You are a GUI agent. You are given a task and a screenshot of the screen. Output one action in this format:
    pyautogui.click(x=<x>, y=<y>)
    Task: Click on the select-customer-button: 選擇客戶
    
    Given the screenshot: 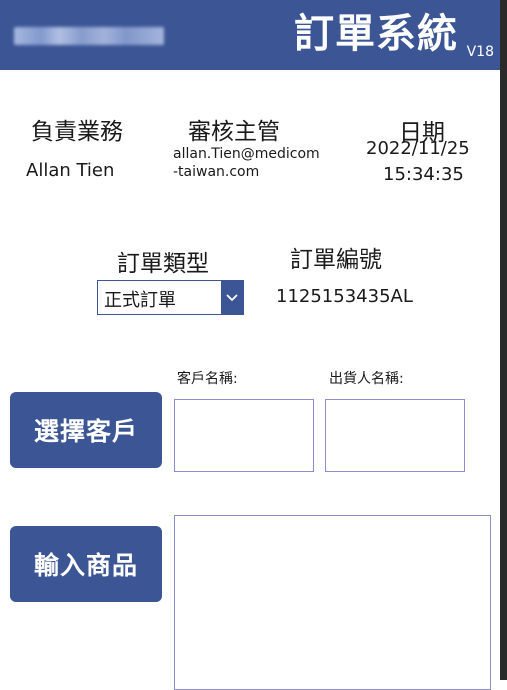 What is the action you would take?
    pyautogui.click(x=86, y=430)
    